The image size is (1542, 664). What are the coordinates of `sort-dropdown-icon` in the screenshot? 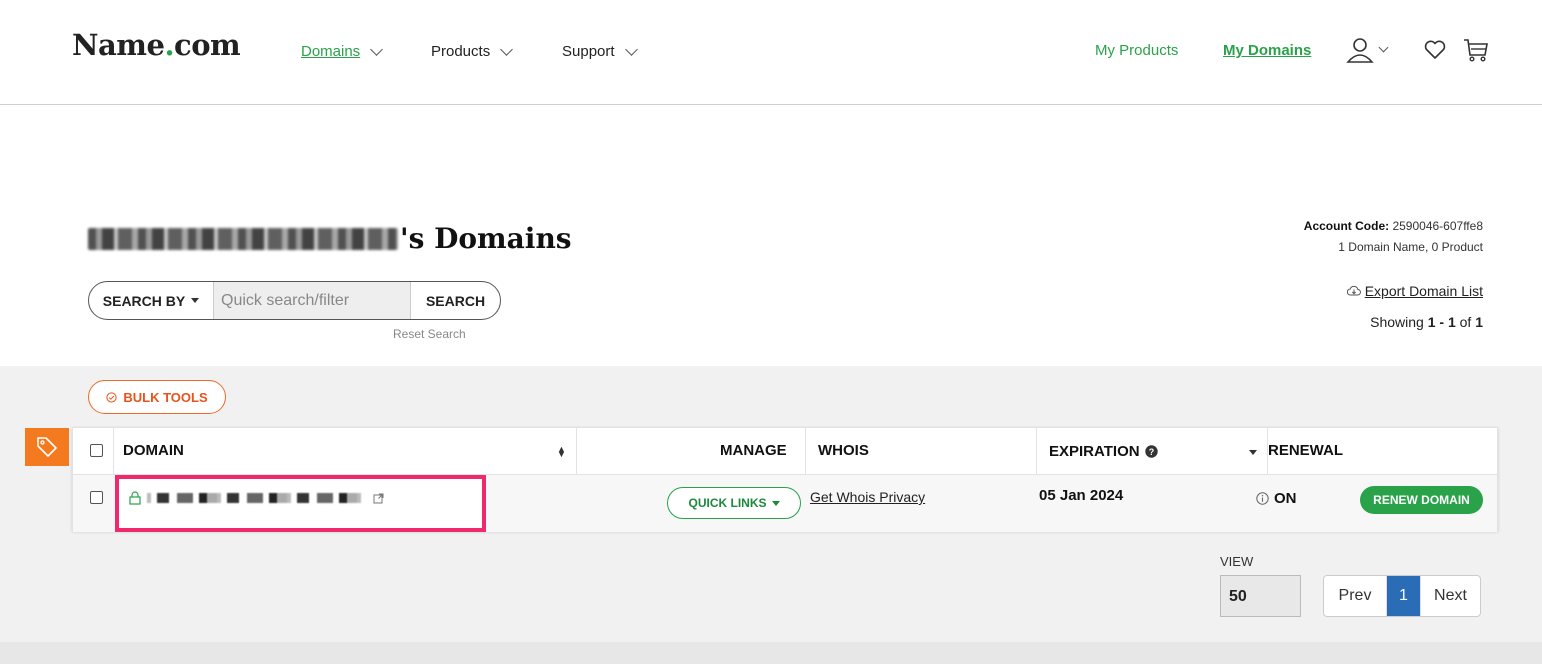 It's located at (1253, 452).